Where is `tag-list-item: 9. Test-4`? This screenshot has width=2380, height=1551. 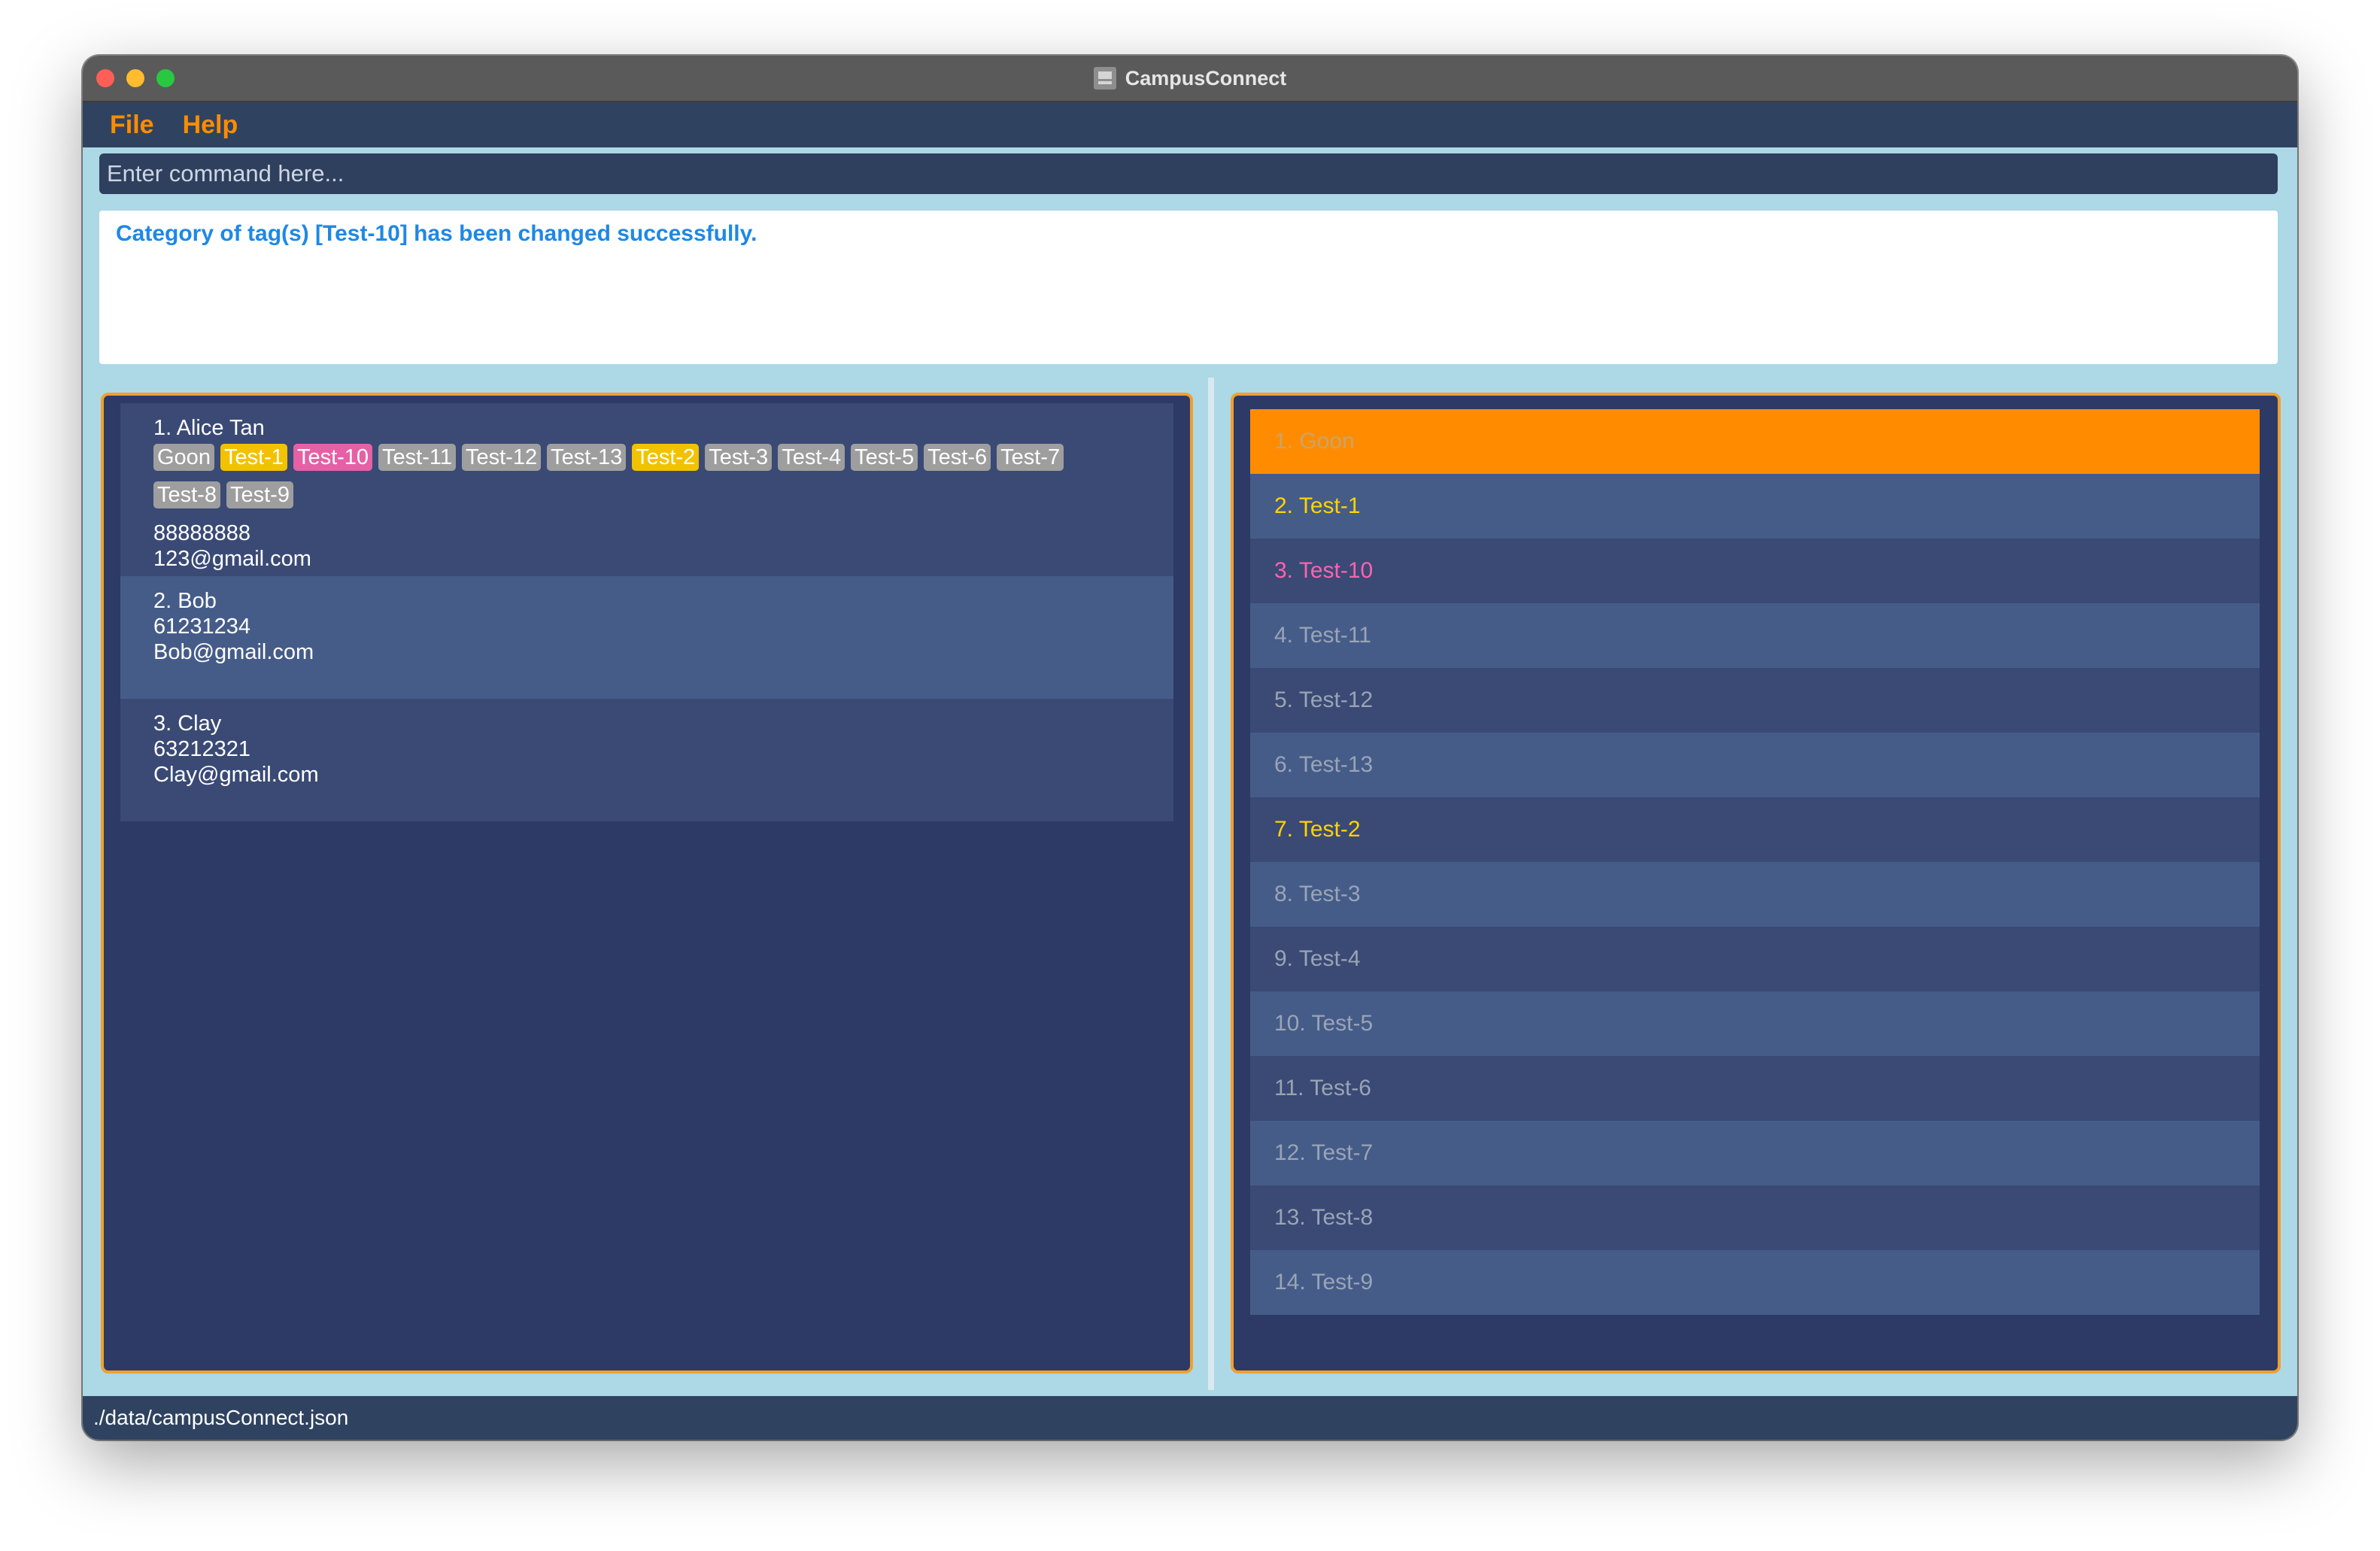
tag-list-item: 9. Test-4 is located at coordinates (1755, 959).